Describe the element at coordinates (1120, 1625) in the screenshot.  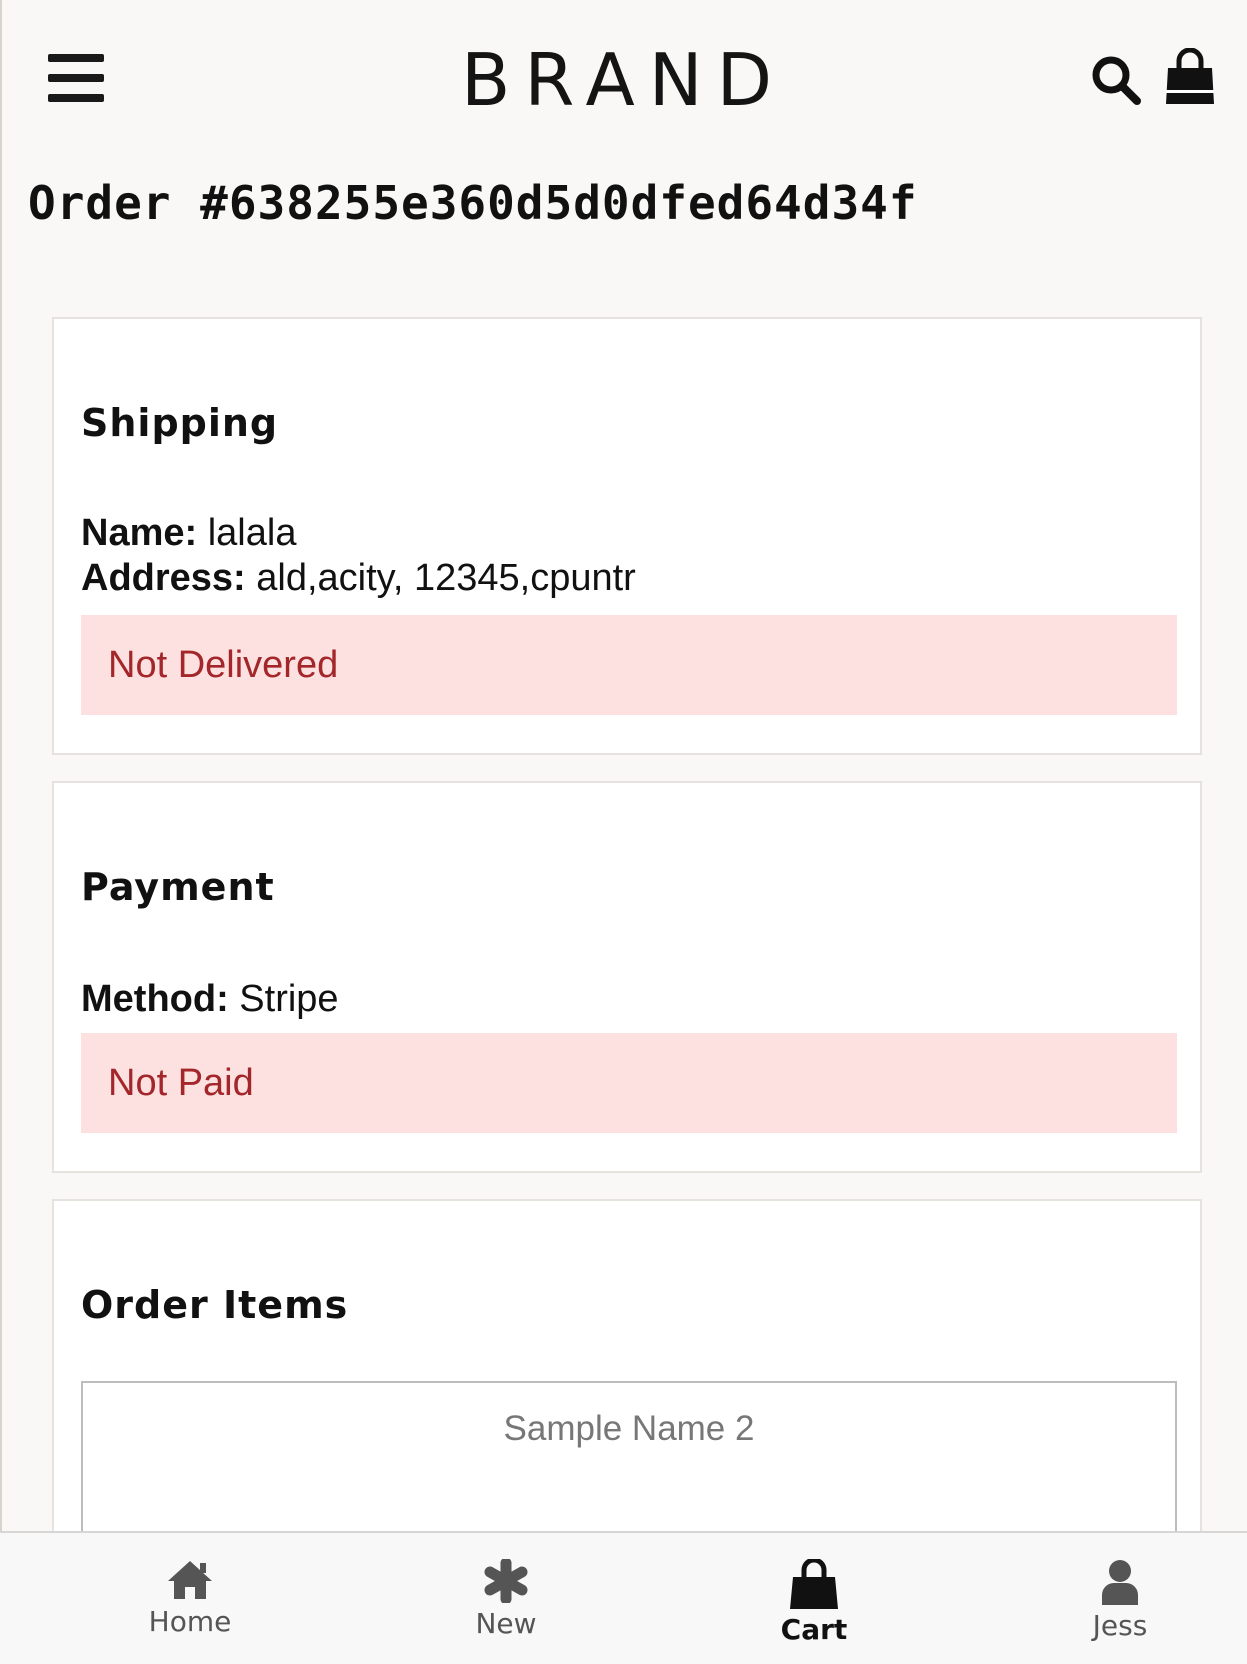
I see `nav-profile-label: Jess` at that location.